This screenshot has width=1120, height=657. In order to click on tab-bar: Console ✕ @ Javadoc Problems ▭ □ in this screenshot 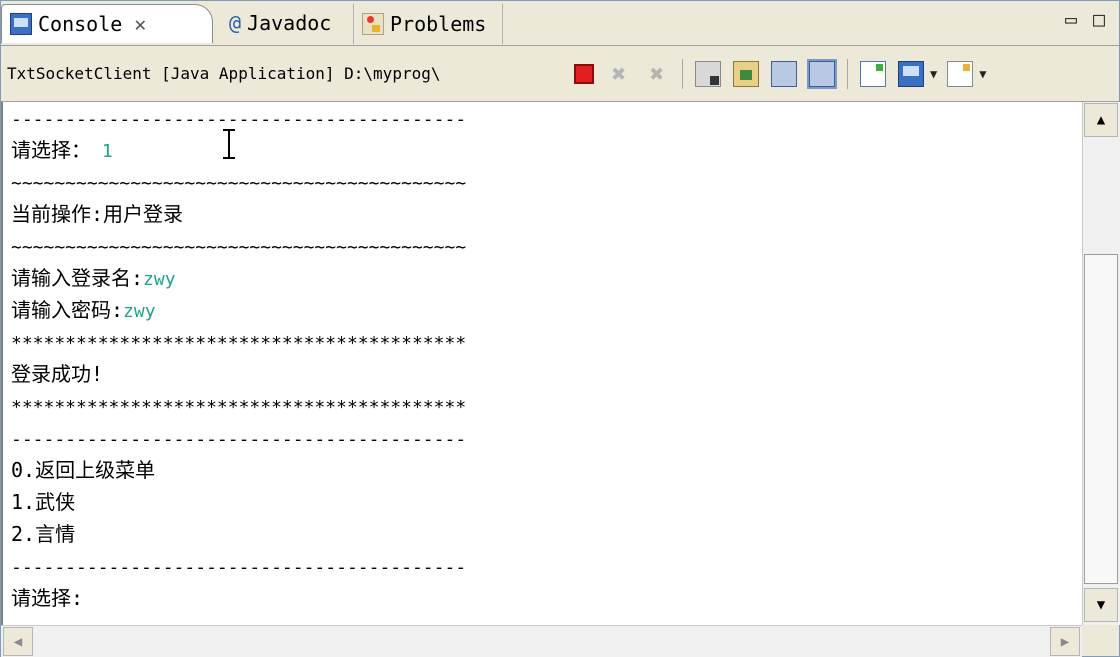, I will do `click(560, 23)`.